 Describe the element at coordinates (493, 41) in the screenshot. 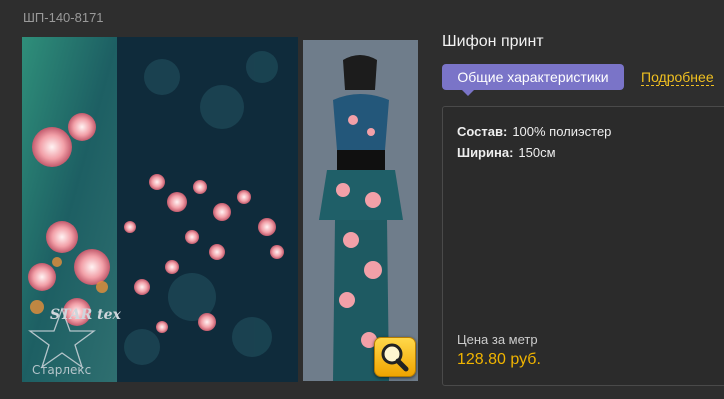

I see `product-title: Шифон принт` at that location.